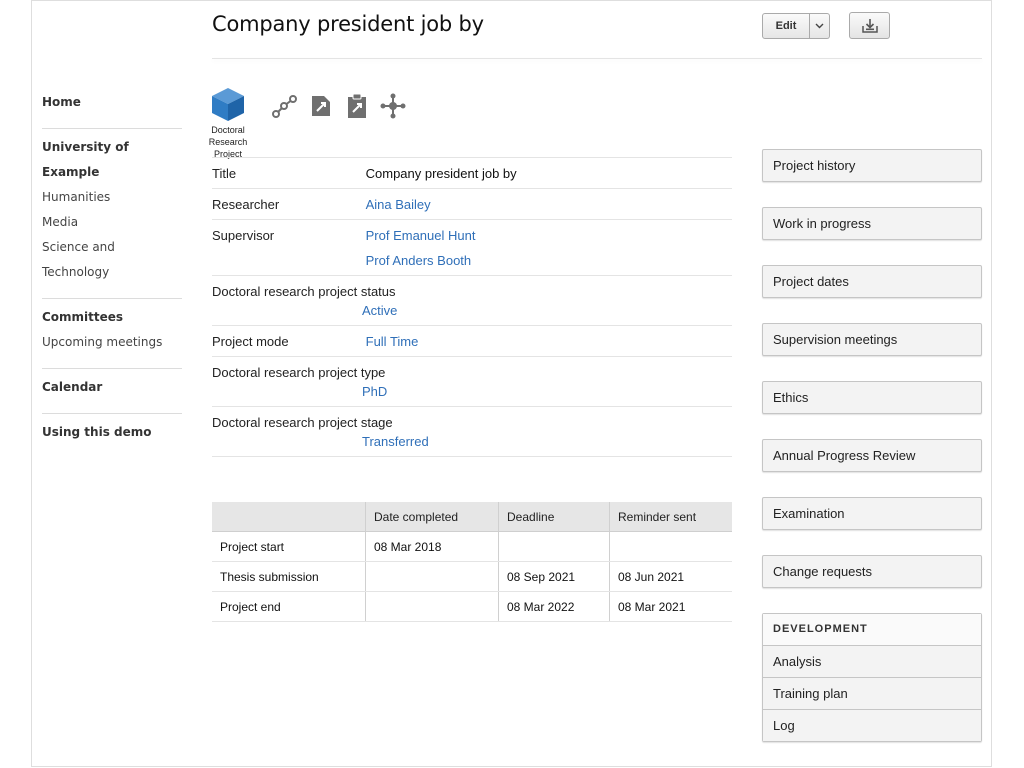 The image size is (1024, 768). What do you see at coordinates (597, 58) in the screenshot?
I see `header-divider` at bounding box center [597, 58].